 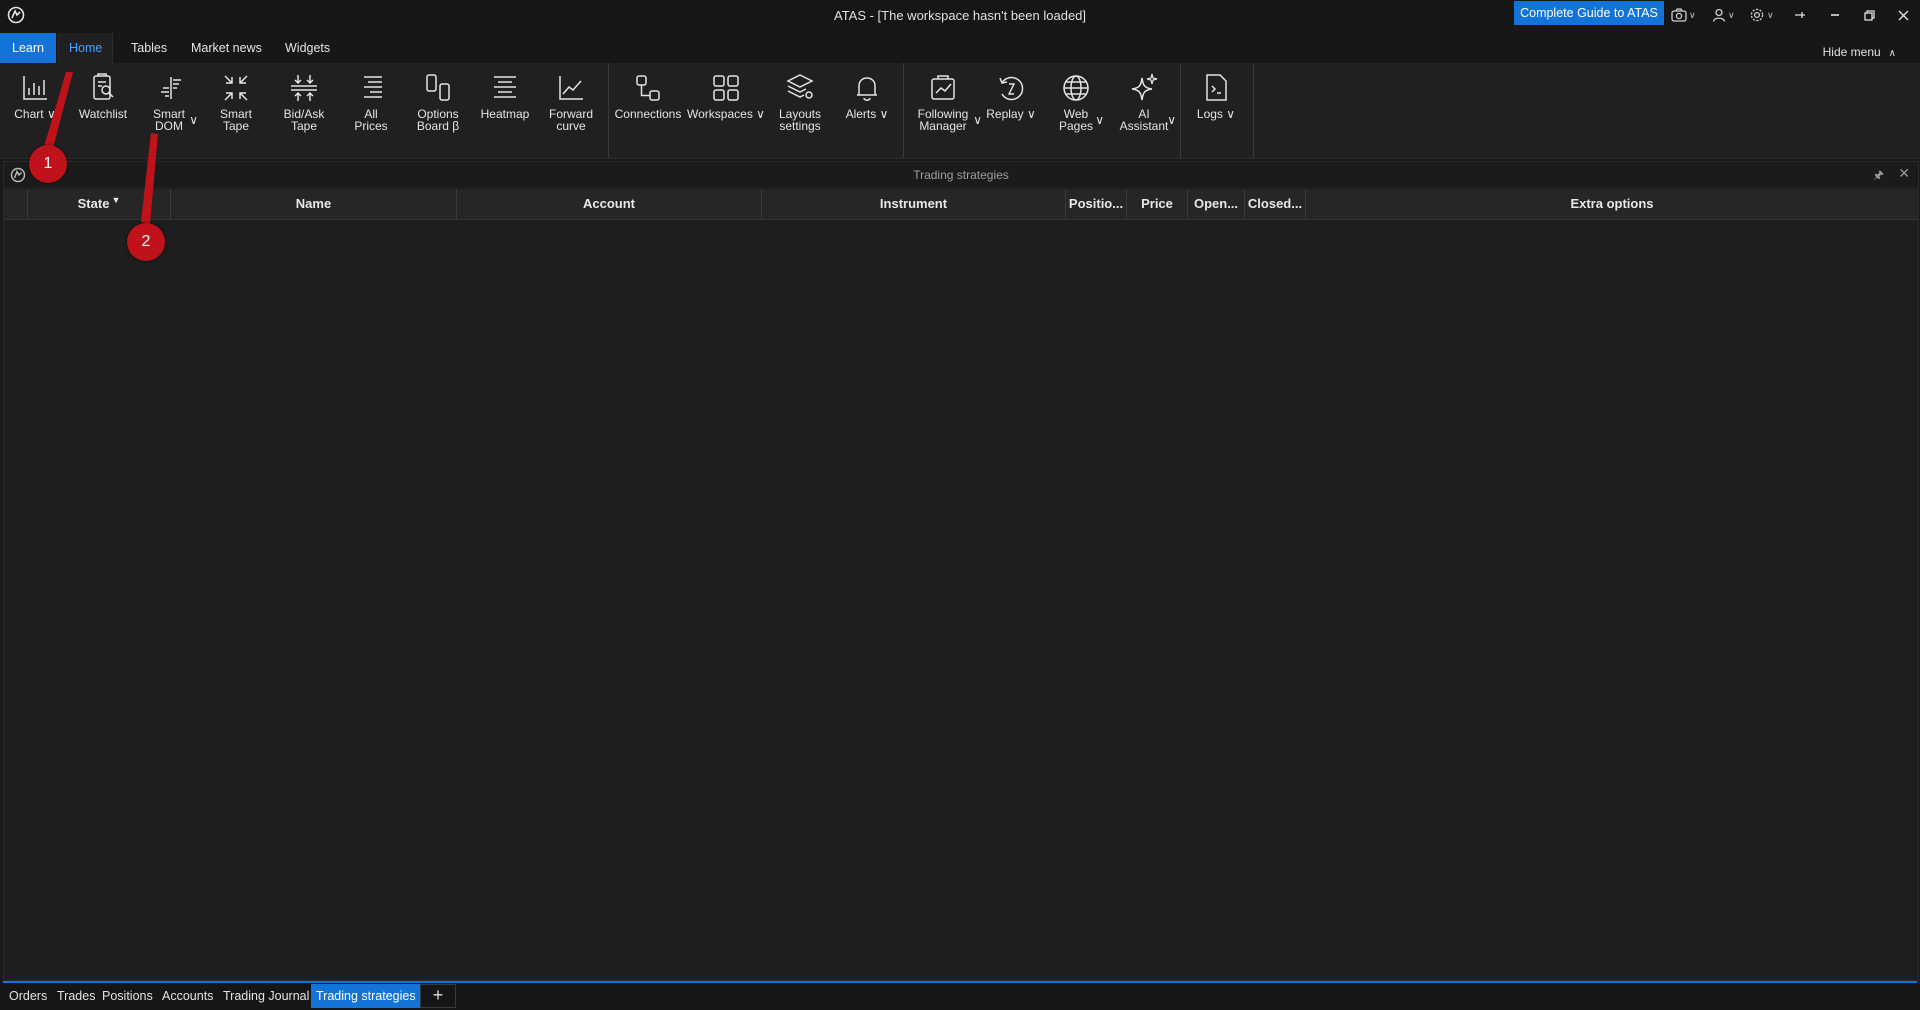 I want to click on ribbon-chart-button: Chart ∨, so click(x=35, y=111).